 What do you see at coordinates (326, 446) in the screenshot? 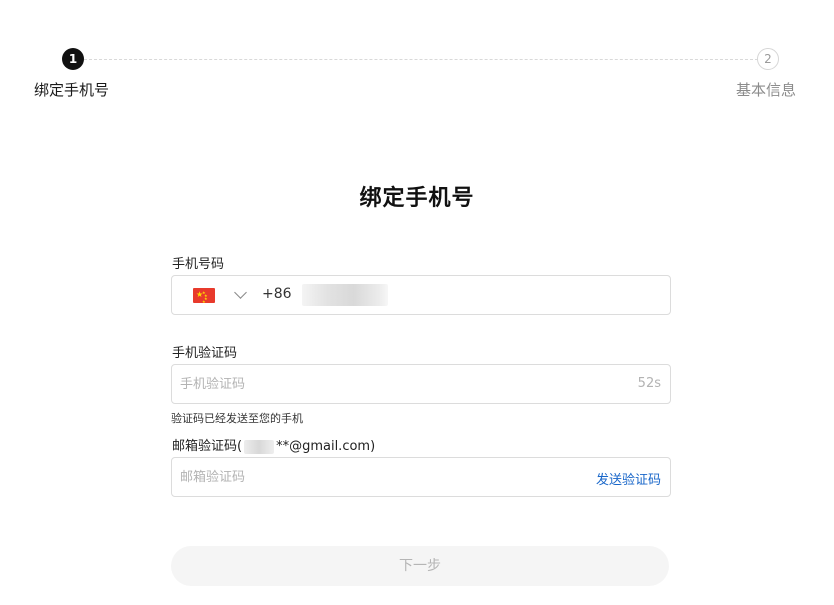
I see `email-label-suffix: **@gmail.com)` at bounding box center [326, 446].